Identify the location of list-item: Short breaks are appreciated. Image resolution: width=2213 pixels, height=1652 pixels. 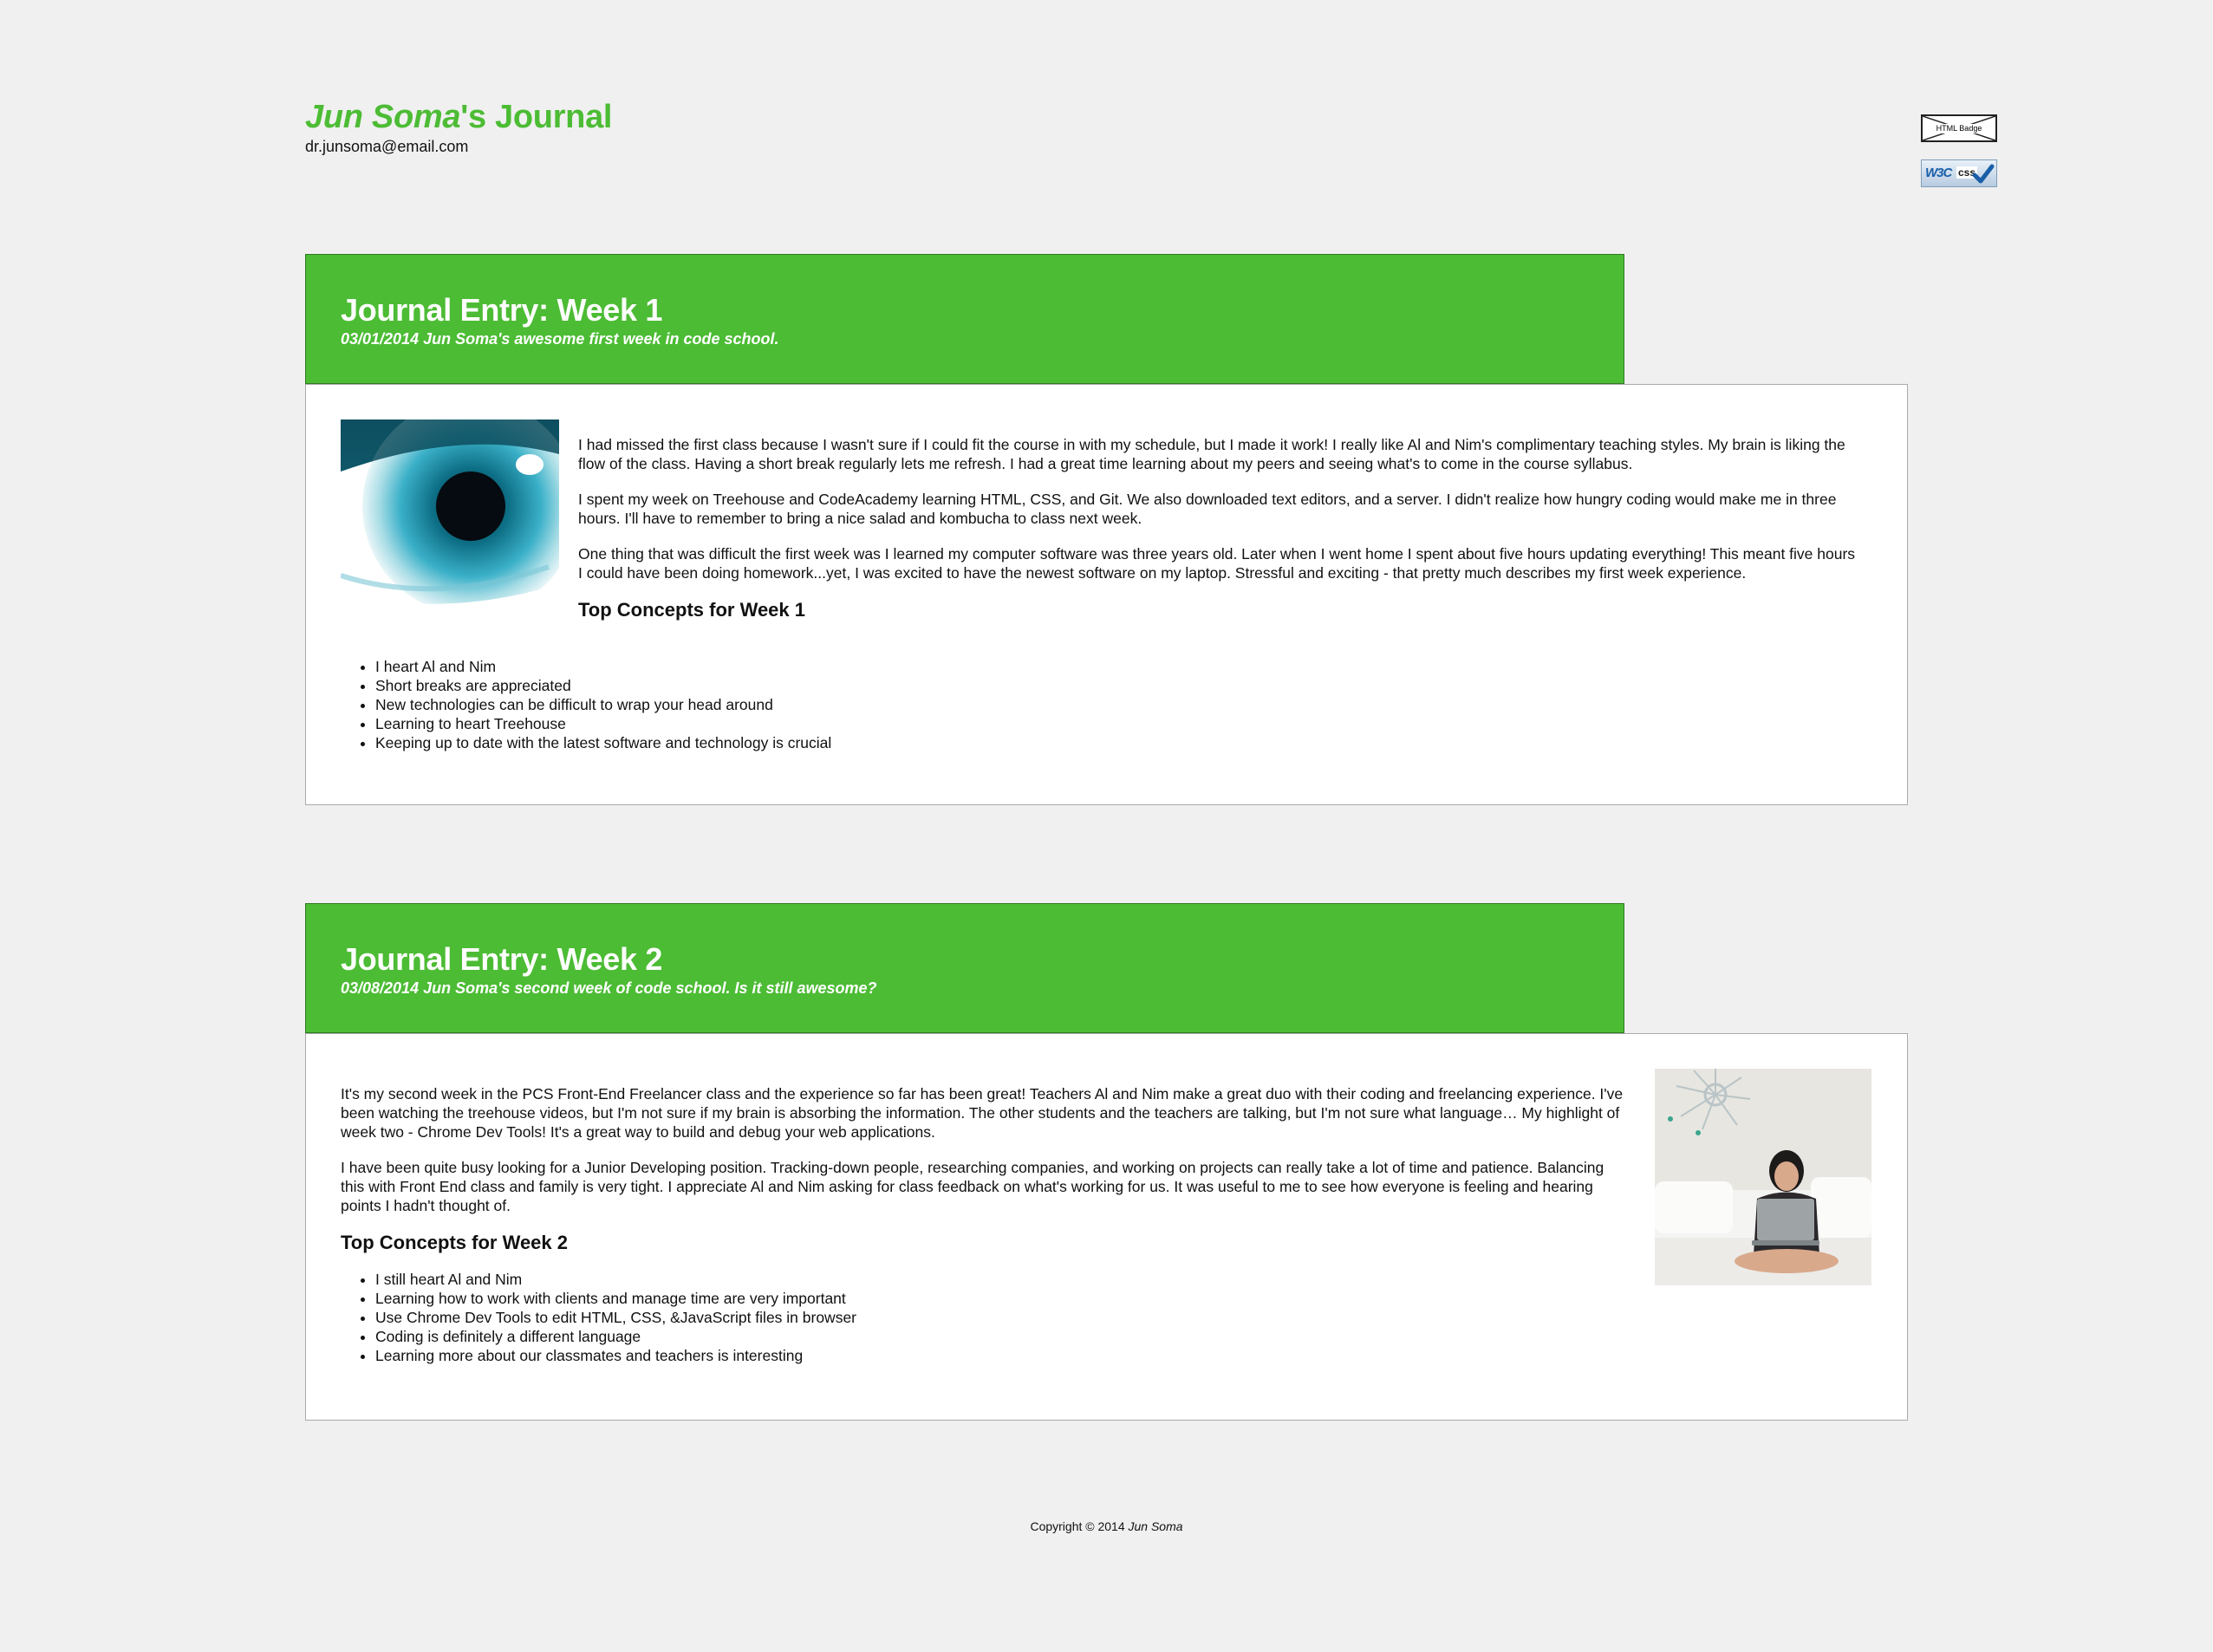
(603, 685).